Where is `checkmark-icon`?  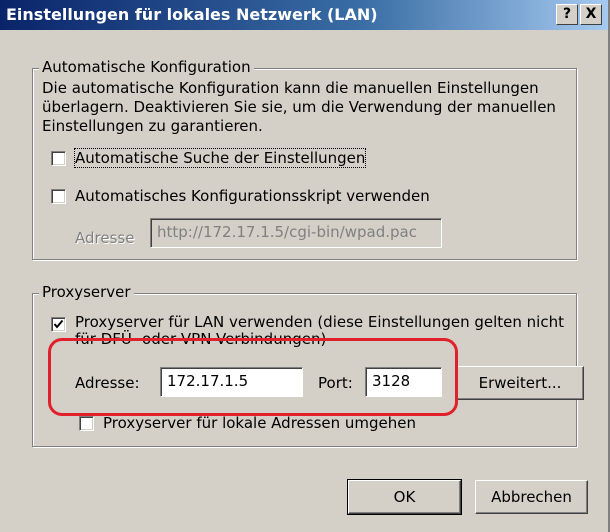
checkmark-icon is located at coordinates (58, 324).